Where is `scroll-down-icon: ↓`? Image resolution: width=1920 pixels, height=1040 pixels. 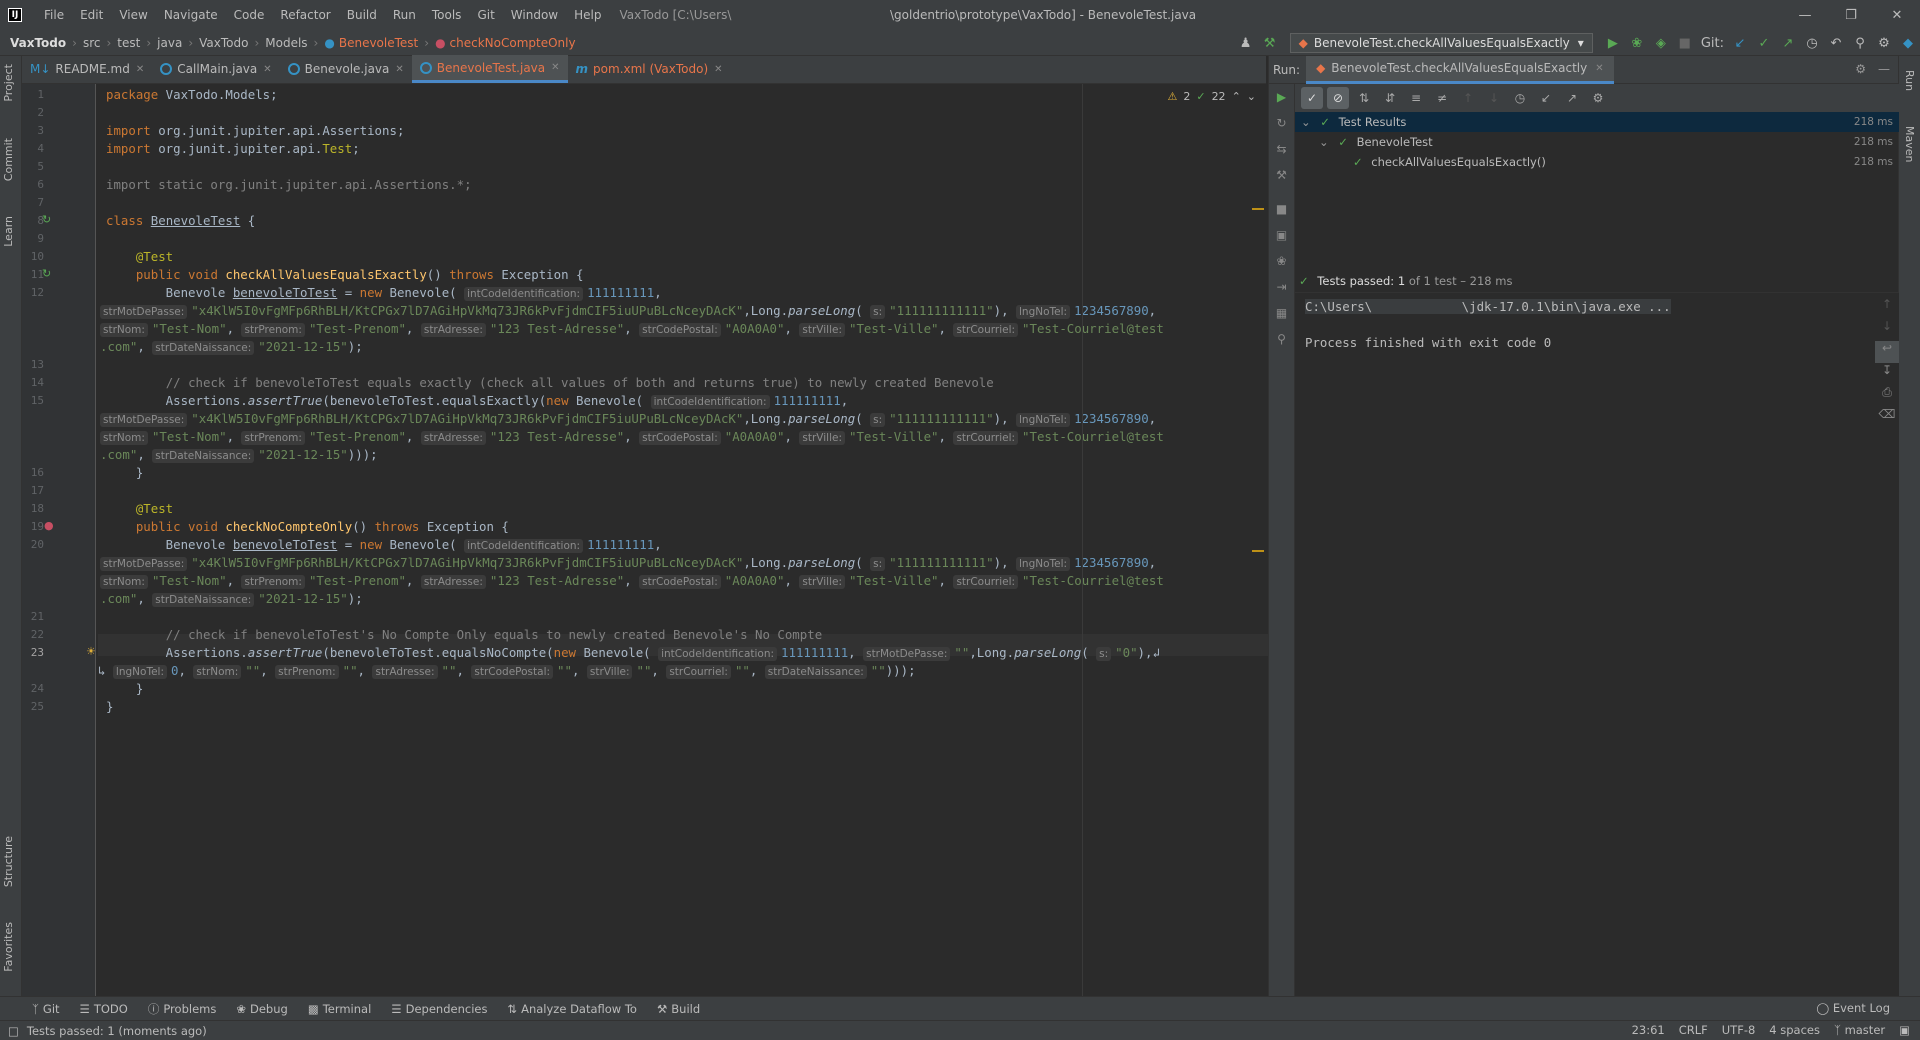 scroll-down-icon: ↓ is located at coordinates (1887, 330).